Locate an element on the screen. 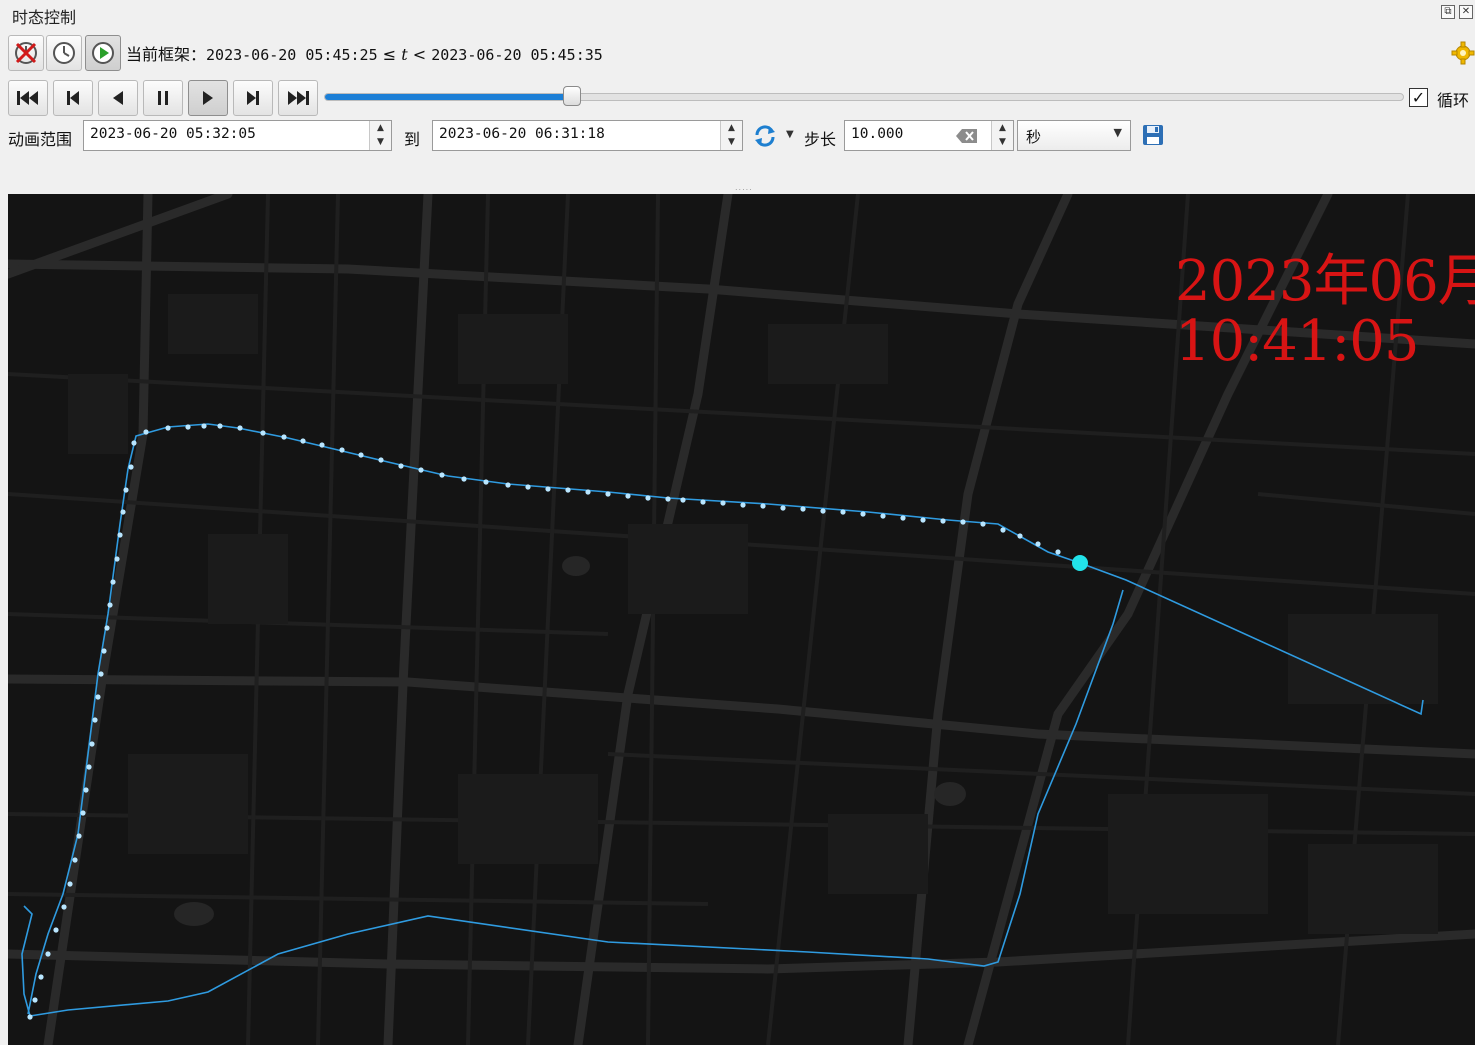 The height and width of the screenshot is (1045, 1475). disable-temporal-button is located at coordinates (26, 53).